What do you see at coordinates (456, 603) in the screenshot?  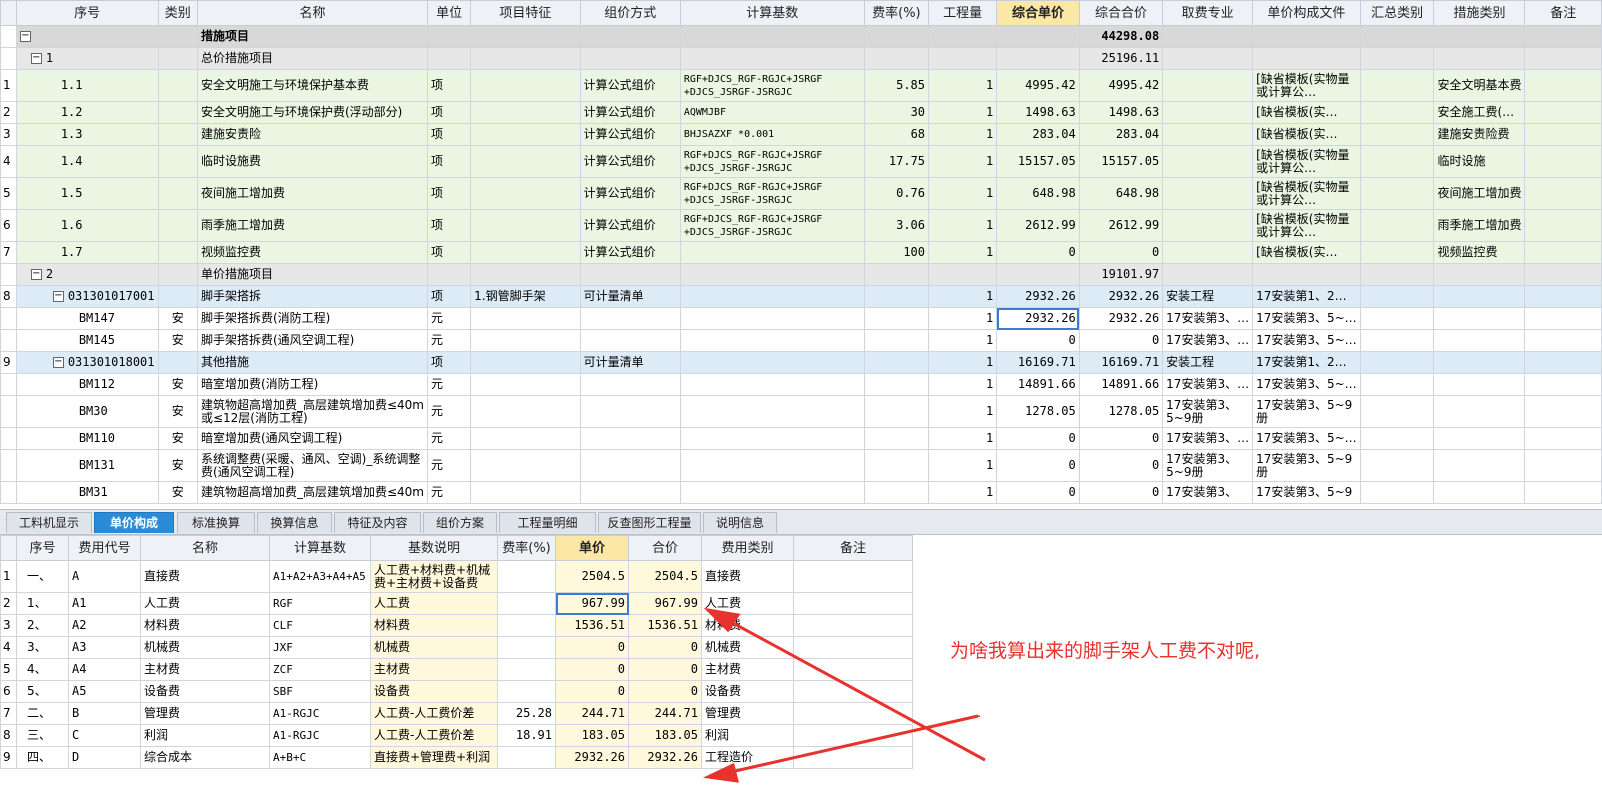 I see `breakdown-row: 2 1、 A1 人工费 RGF 人工费 967.99 967.99 人工费` at bounding box center [456, 603].